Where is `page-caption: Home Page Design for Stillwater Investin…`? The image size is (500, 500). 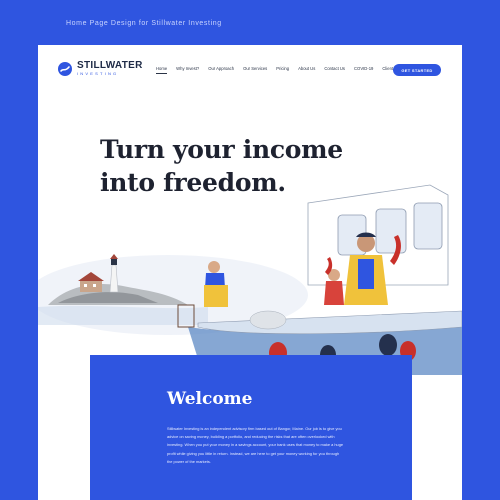
page-caption: Home Page Design for Stillwater Investin… is located at coordinates (144, 23).